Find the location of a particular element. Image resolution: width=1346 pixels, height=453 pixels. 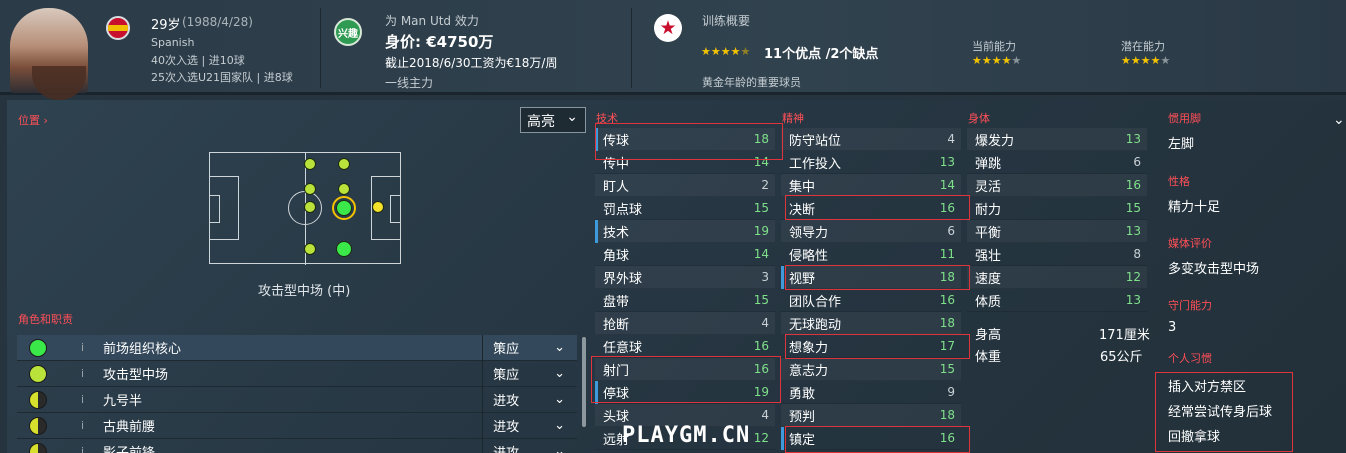

attribute-row: 角球 14 is located at coordinates (685, 254).